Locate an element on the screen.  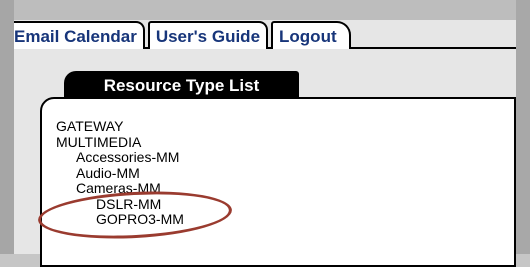
list-item-audio-mm: Audio-MM is located at coordinates (120, 173).